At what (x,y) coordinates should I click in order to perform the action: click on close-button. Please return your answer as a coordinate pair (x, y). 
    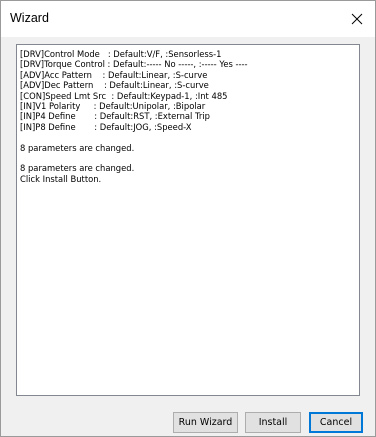
    Looking at the image, I should click on (357, 19).